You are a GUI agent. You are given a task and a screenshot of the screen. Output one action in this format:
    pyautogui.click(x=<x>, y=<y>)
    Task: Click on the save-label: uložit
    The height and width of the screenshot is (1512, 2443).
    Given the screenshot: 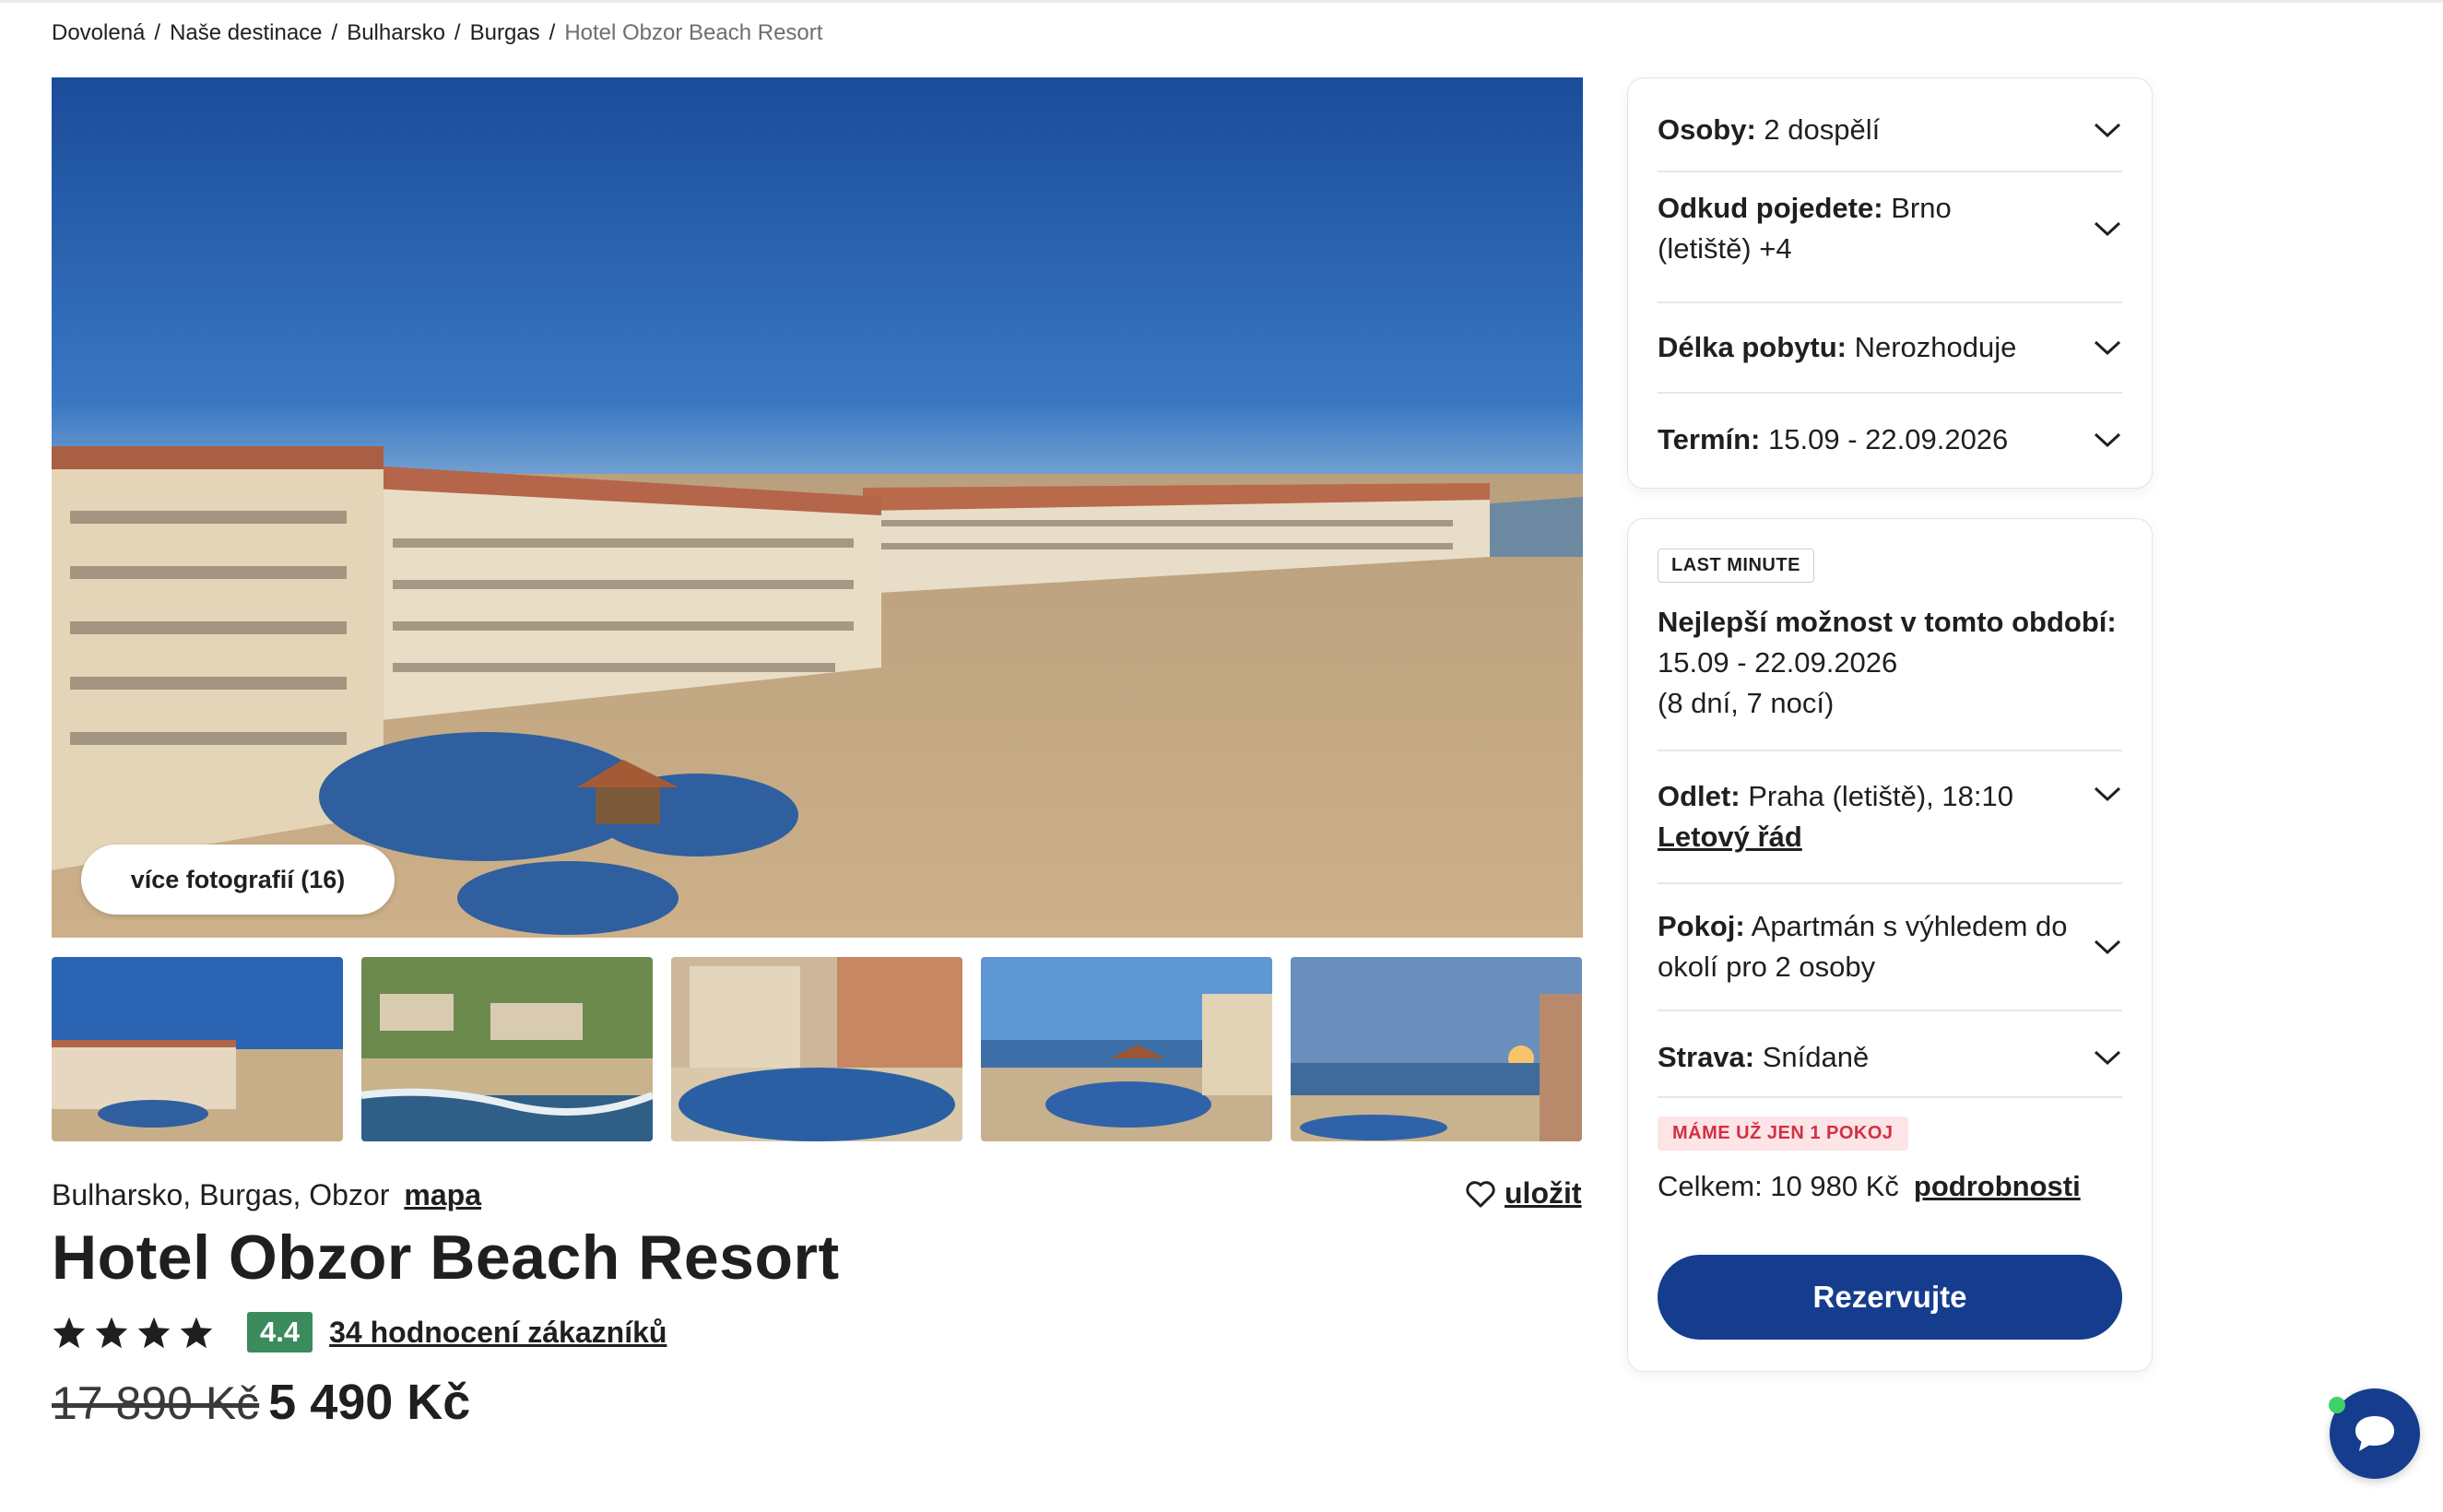 What is the action you would take?
    pyautogui.click(x=1544, y=1193)
    